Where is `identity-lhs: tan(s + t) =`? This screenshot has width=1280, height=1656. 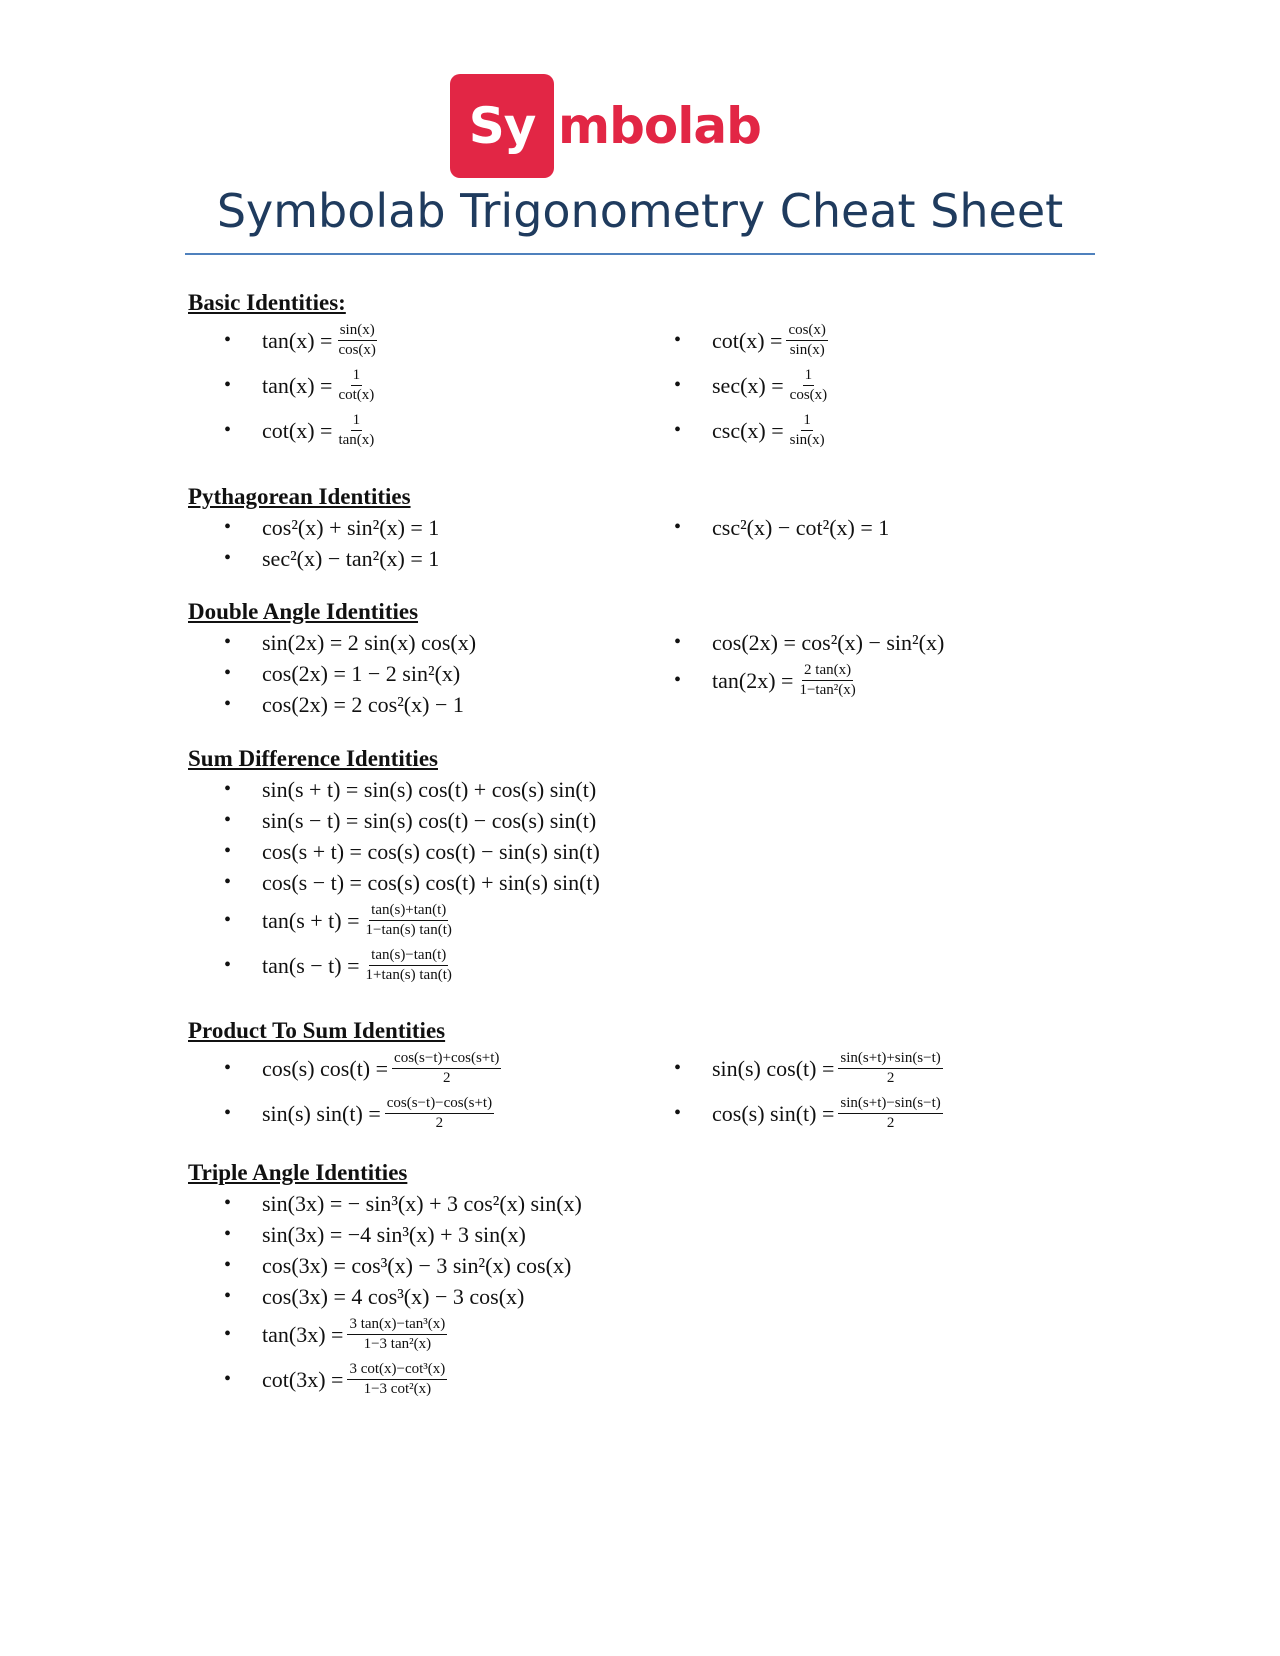 identity-lhs: tan(s + t) = is located at coordinates (311, 920).